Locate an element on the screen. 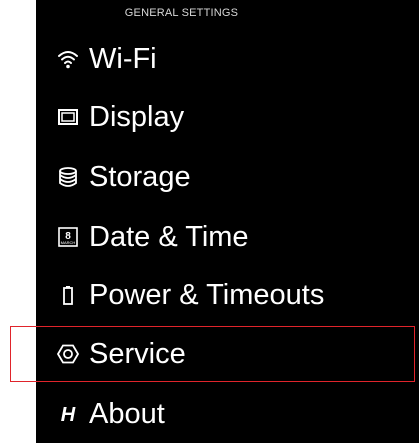  wifi-icon is located at coordinates (68, 59).